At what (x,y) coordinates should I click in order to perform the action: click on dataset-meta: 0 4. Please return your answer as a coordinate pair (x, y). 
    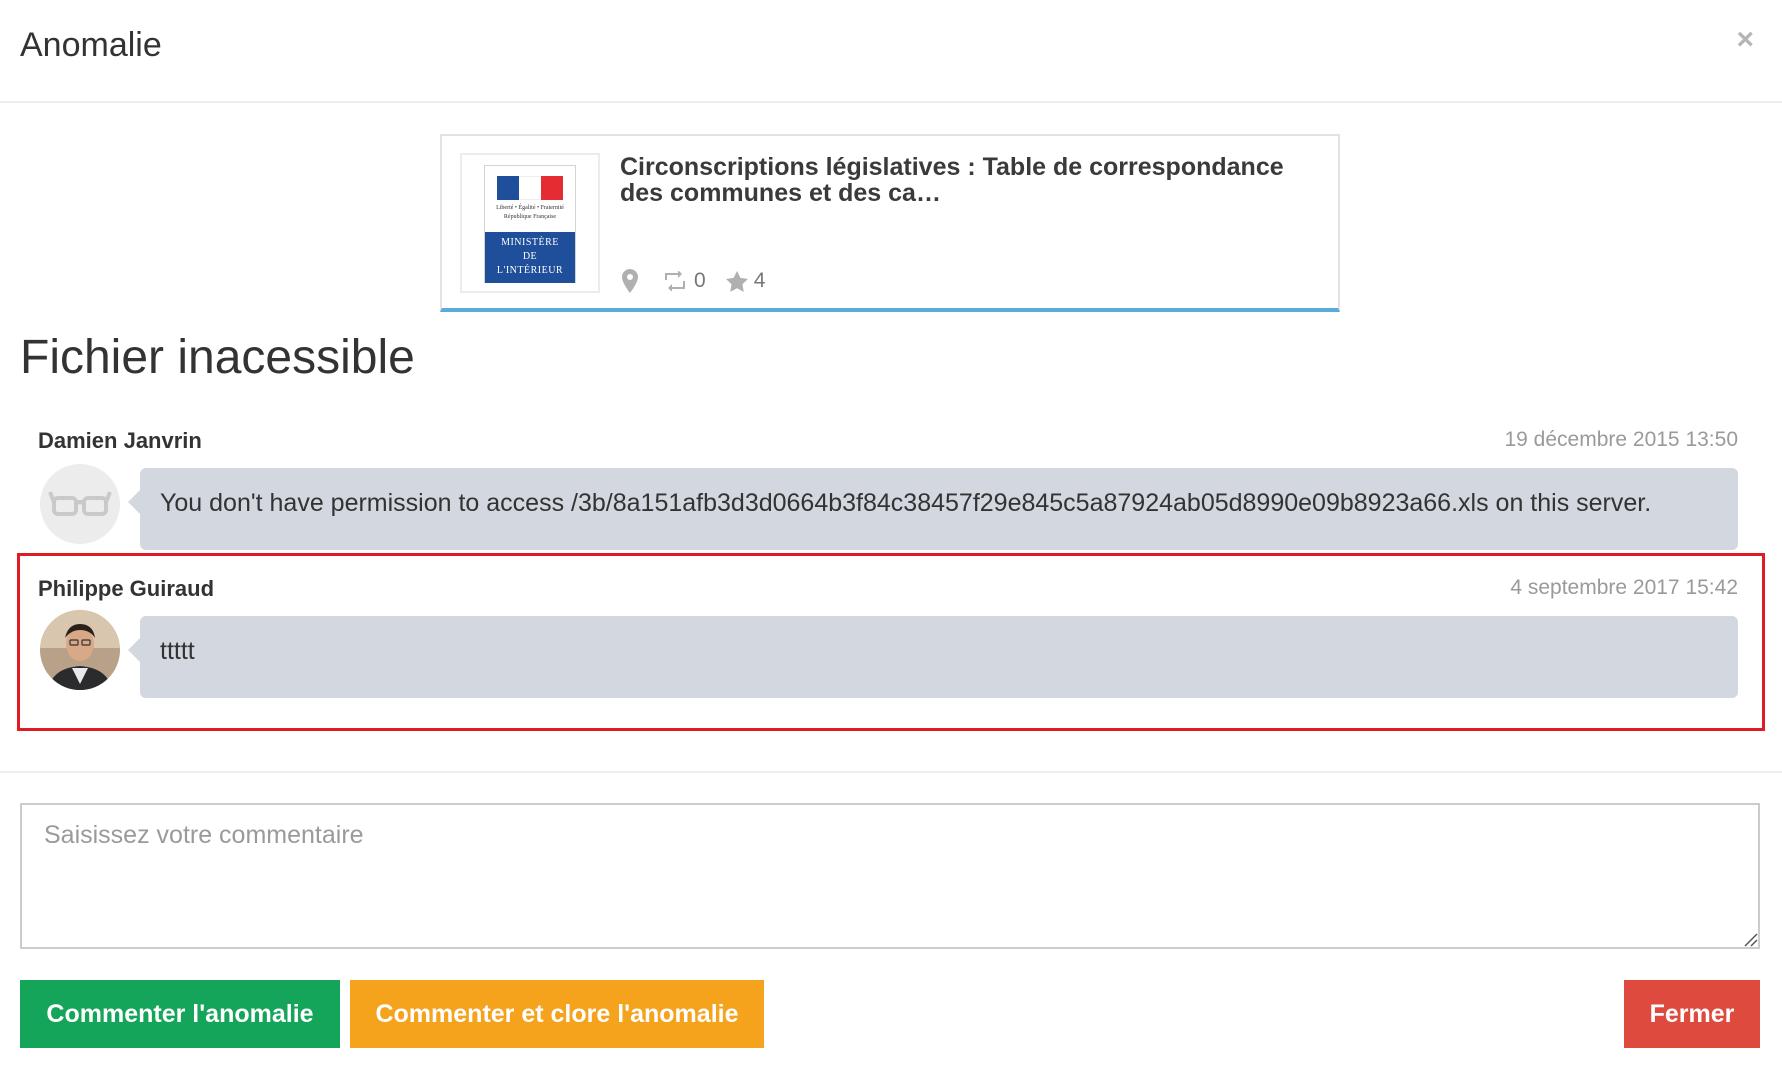
    Looking at the image, I should click on (703, 281).